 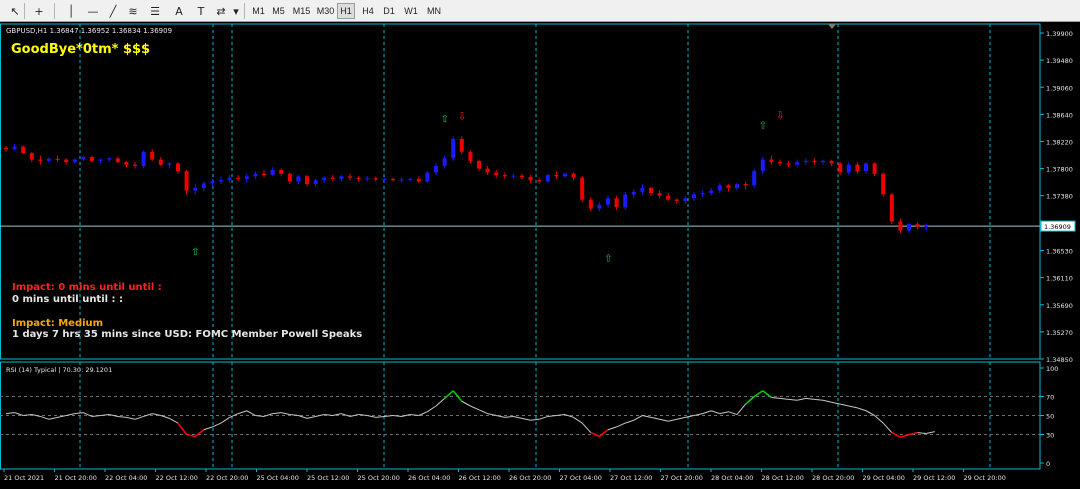 I want to click on horizontal-line-icon: —, so click(x=93, y=11).